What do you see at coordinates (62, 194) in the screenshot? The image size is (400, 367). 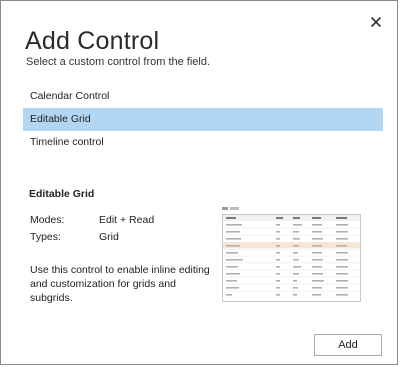 I see `details-title: Editable Grid` at bounding box center [62, 194].